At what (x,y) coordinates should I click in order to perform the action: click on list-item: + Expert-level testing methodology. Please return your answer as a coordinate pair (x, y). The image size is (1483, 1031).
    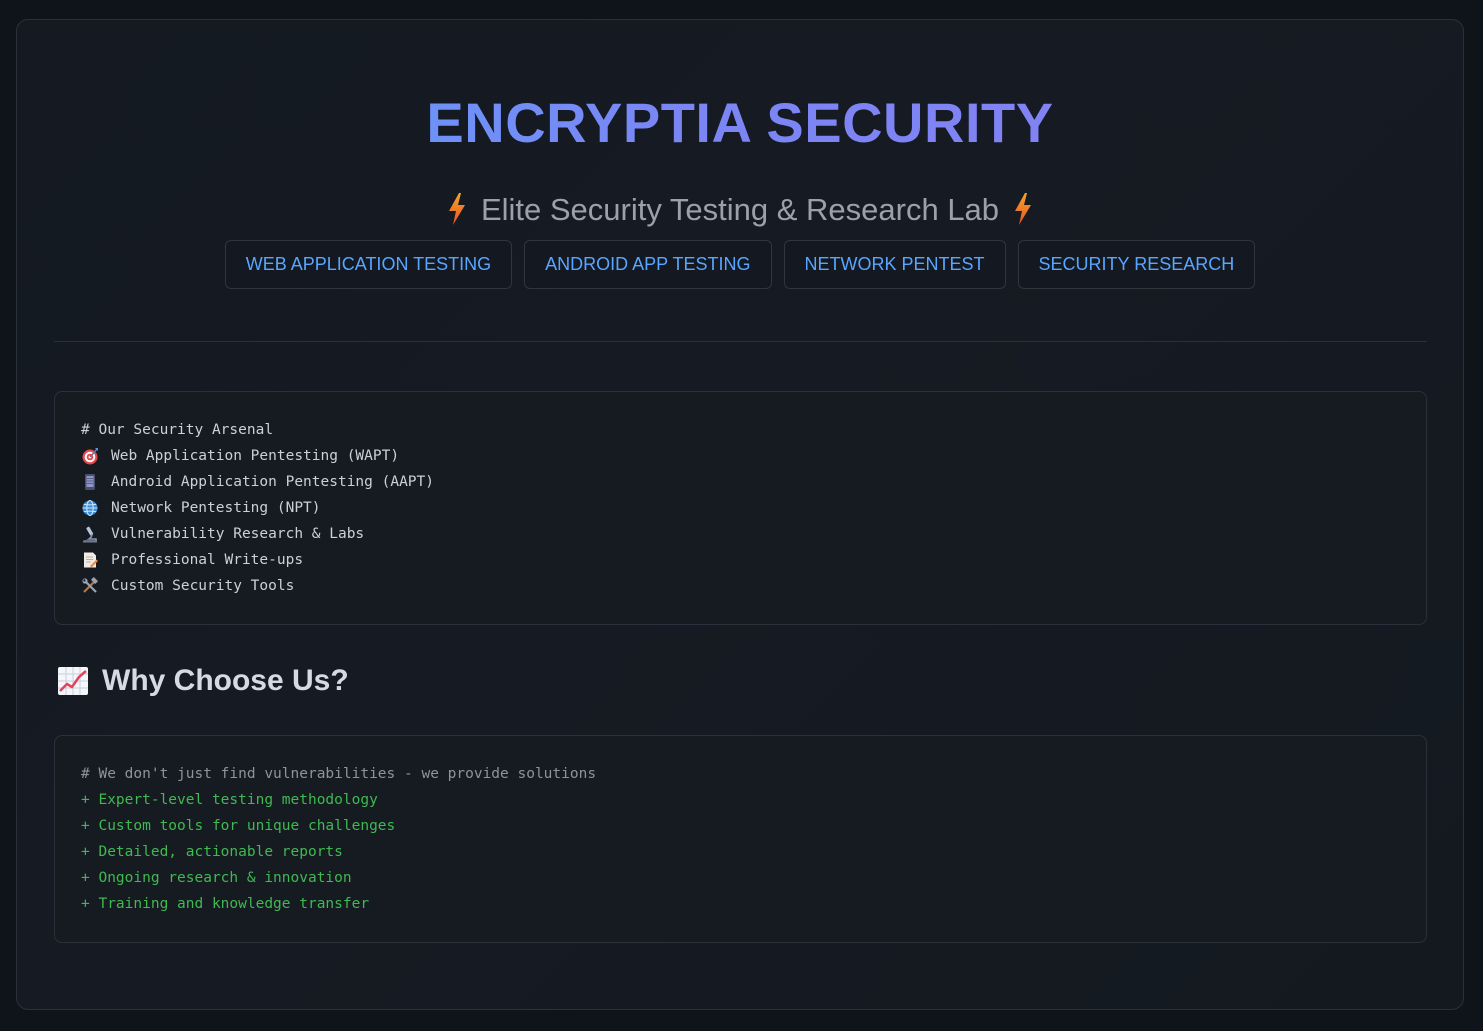
    Looking at the image, I should click on (229, 800).